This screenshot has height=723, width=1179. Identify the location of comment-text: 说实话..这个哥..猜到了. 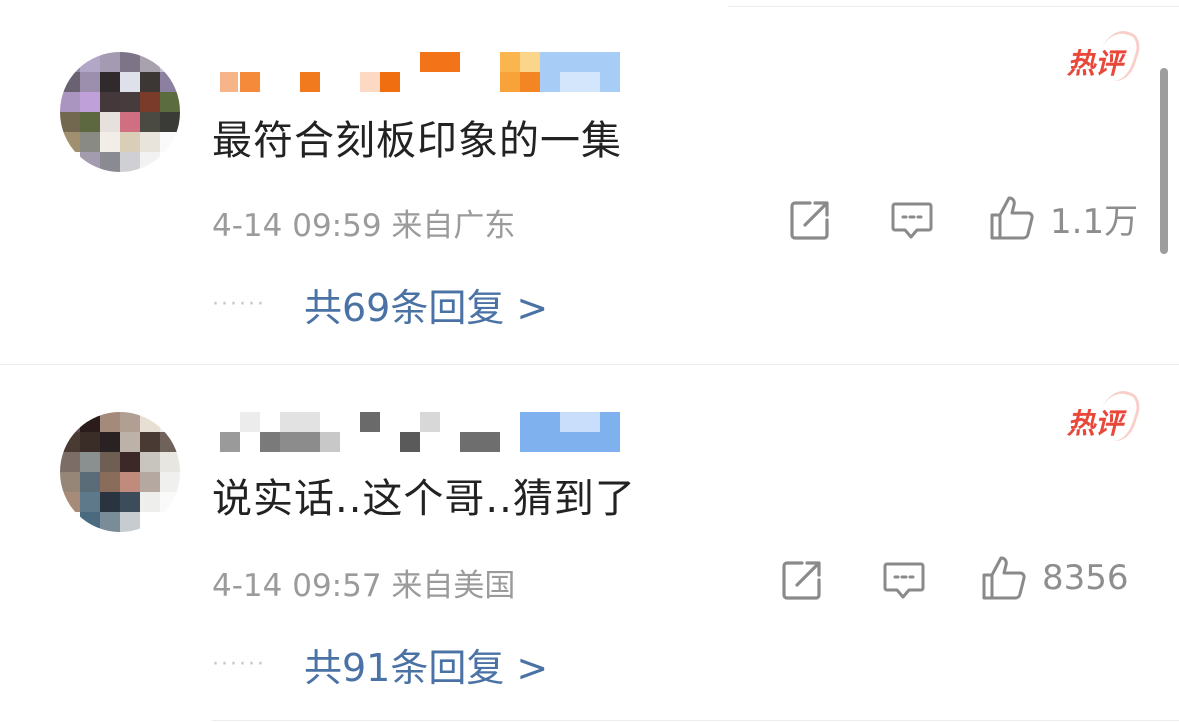
(424, 499).